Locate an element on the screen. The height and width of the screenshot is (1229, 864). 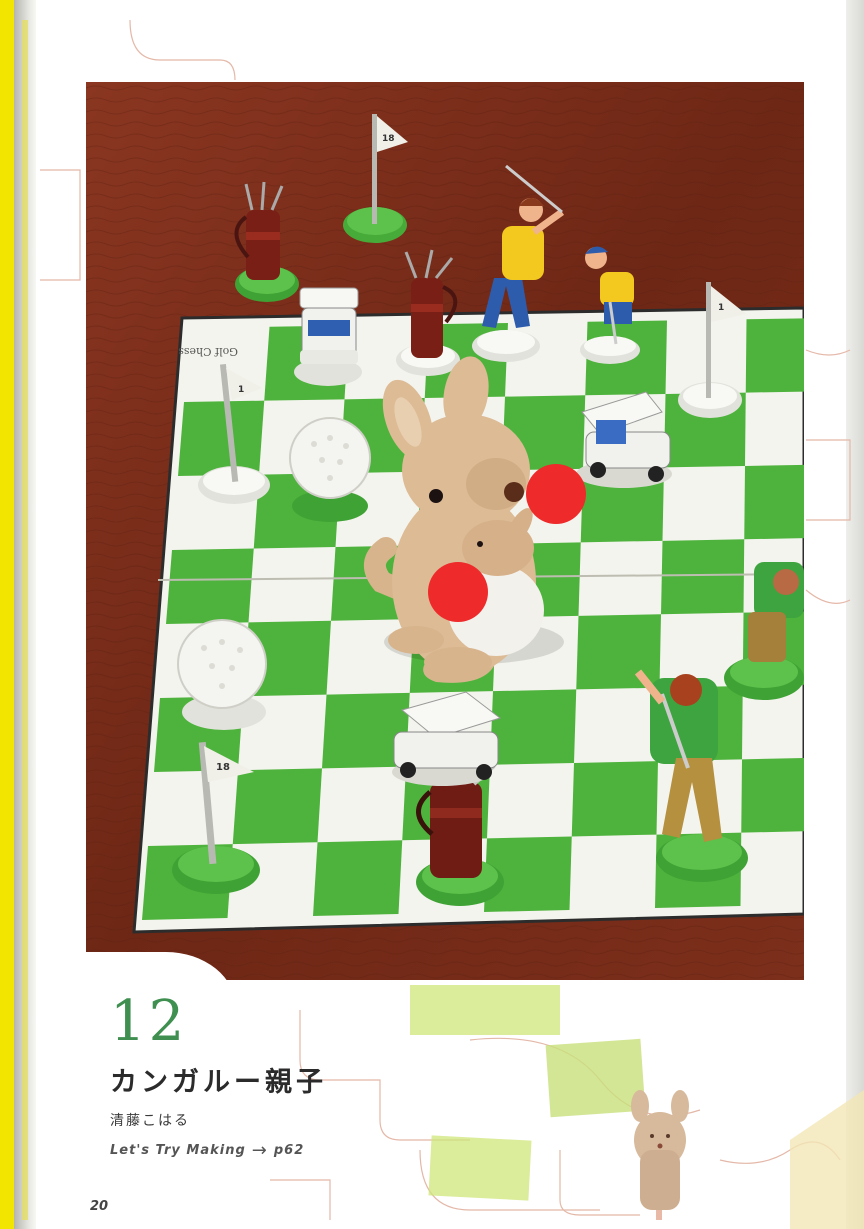
board-label: Golf Chess is located at coordinates (208, 351).